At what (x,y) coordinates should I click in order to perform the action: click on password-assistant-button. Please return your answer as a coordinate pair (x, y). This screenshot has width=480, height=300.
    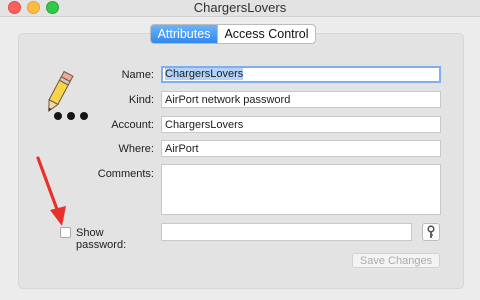
    Looking at the image, I should click on (431, 232).